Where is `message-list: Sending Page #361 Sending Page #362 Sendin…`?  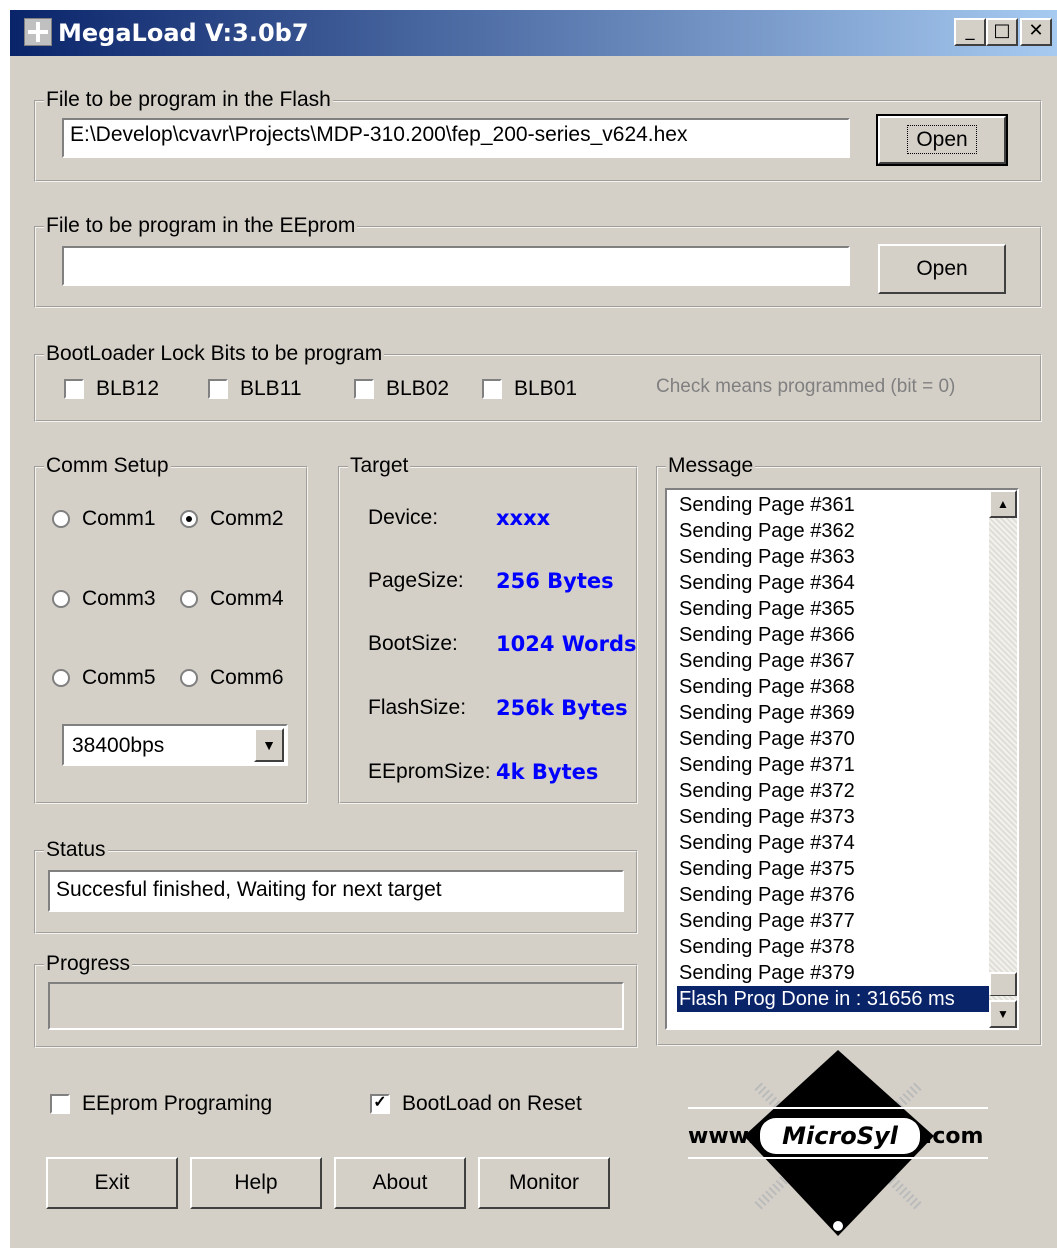 message-list: Sending Page #361 Sending Page #362 Sendin… is located at coordinates (842, 759).